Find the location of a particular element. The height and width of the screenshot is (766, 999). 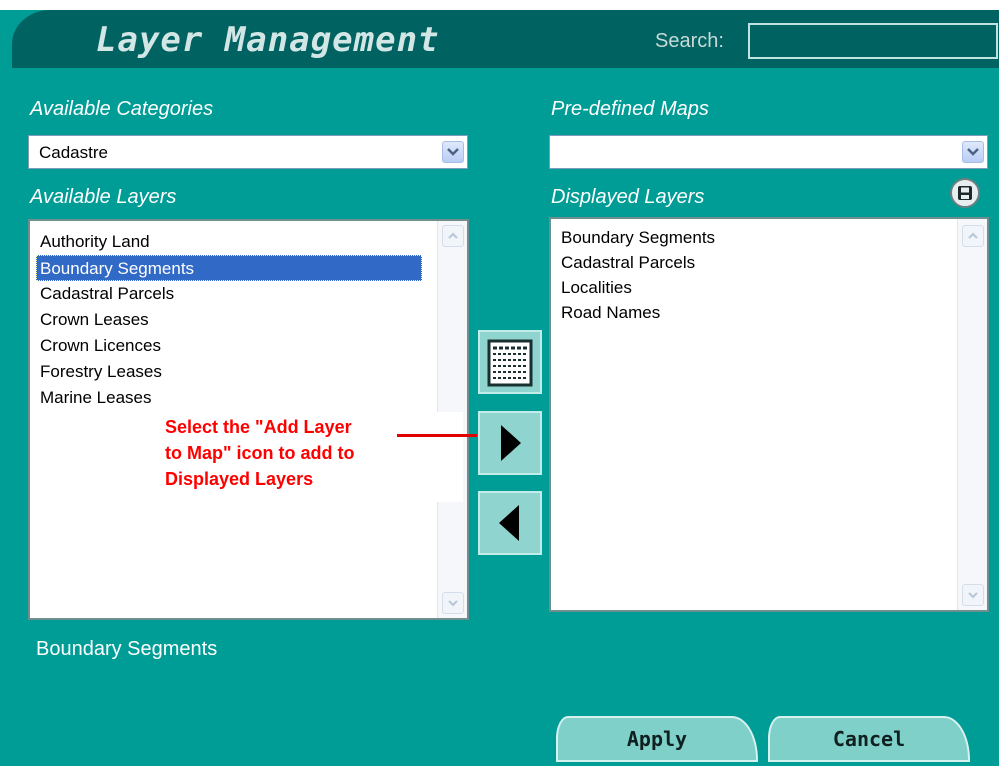

arrow-left-icon is located at coordinates (509, 523).